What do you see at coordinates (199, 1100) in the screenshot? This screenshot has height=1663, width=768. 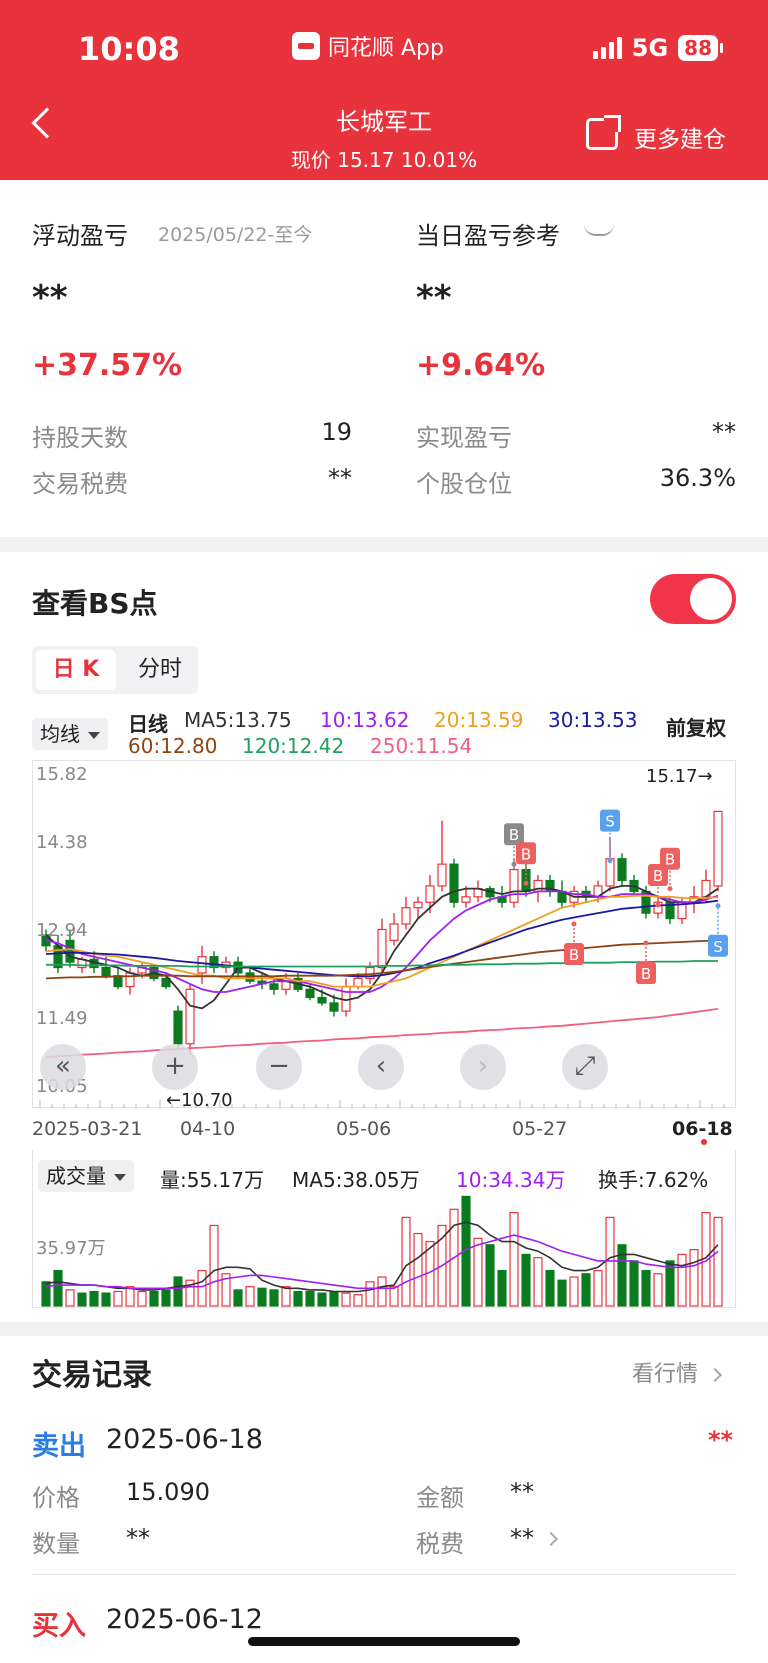 I see `low-price-label: ←10.70` at bounding box center [199, 1100].